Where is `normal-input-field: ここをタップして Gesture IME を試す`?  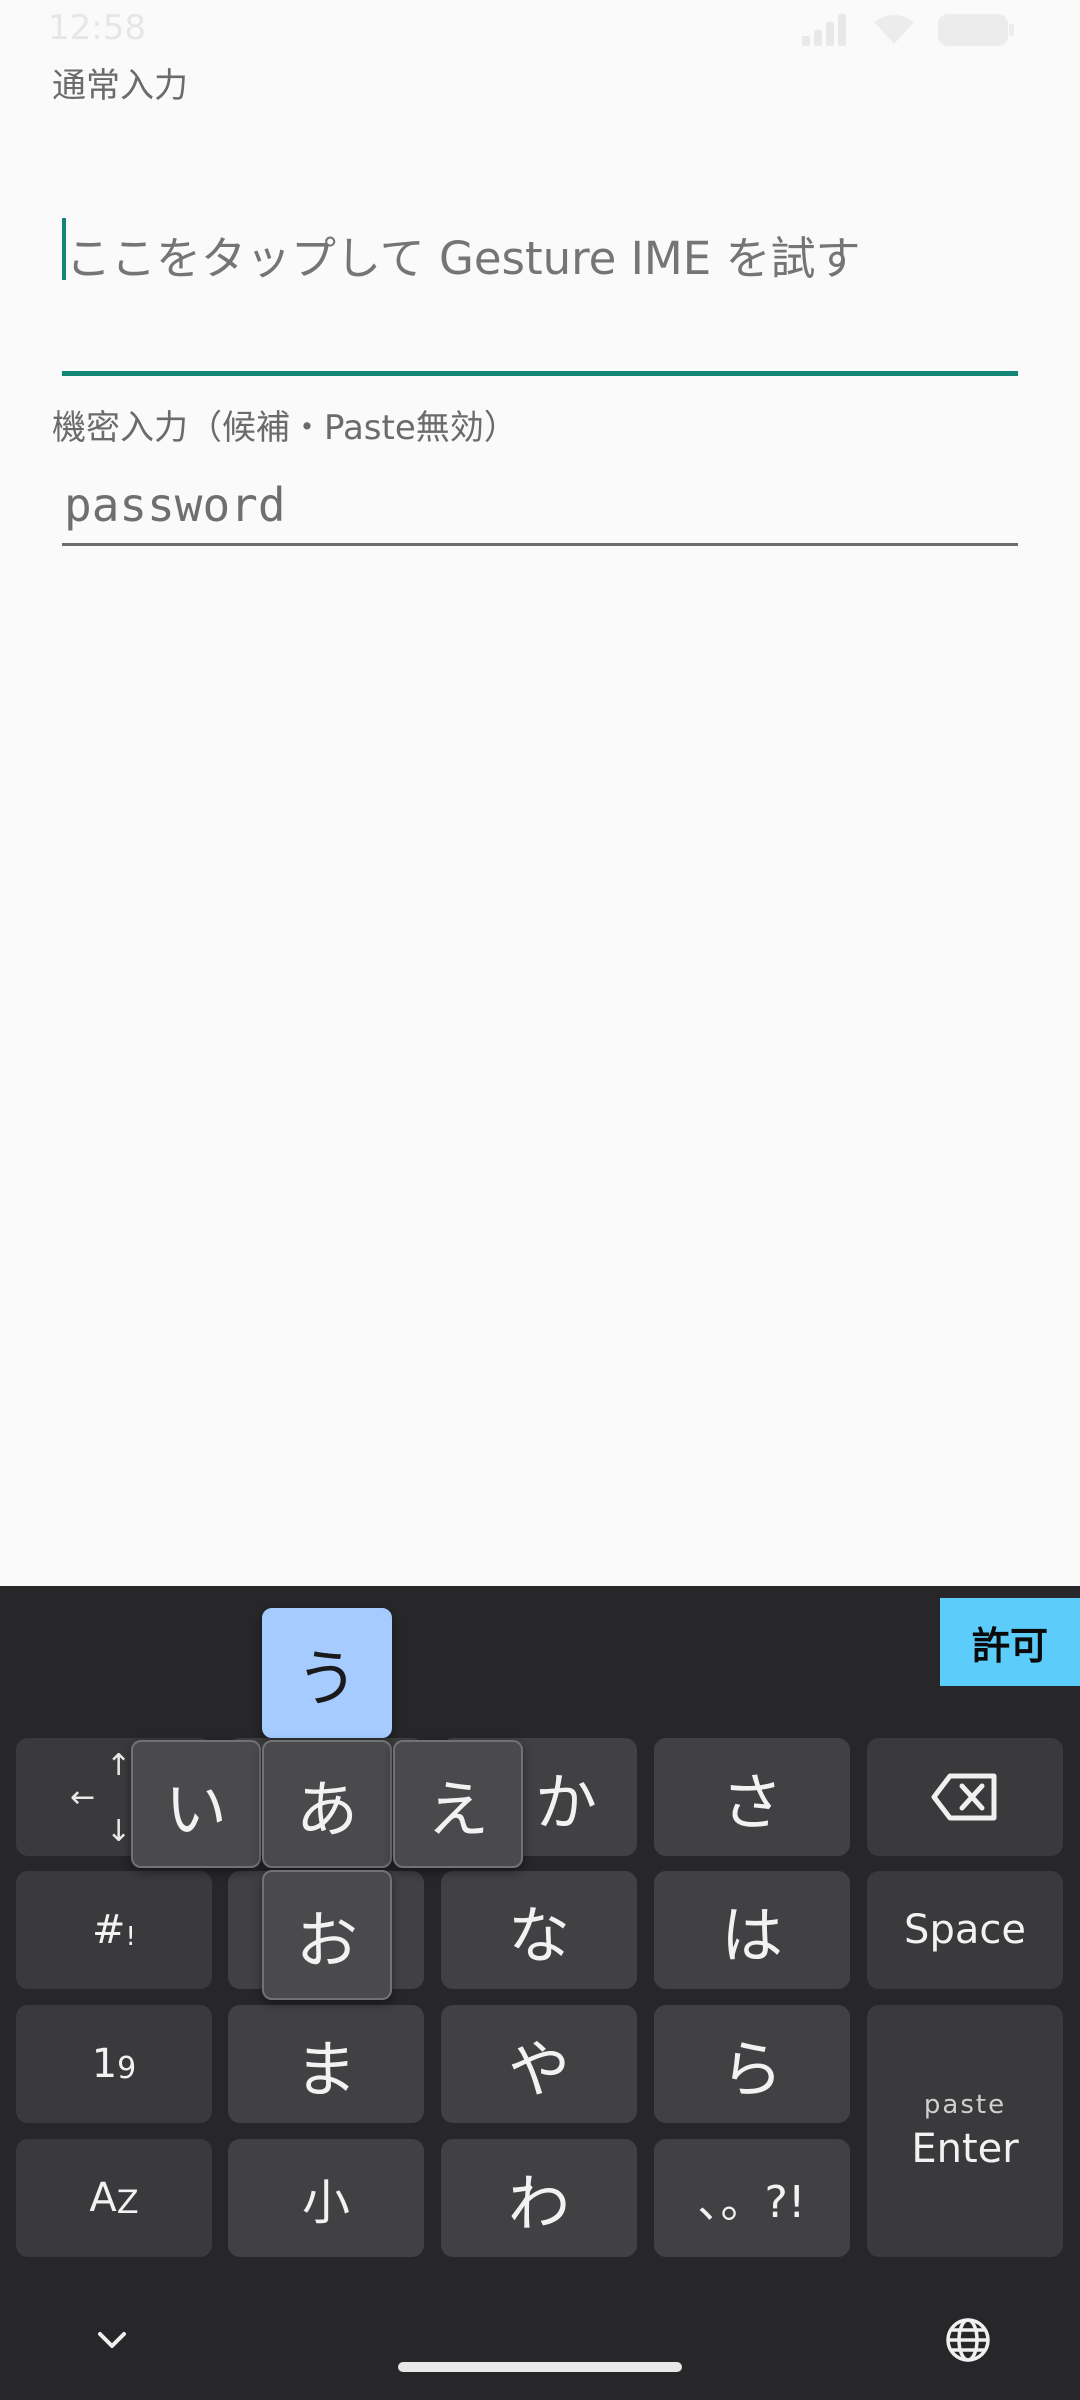
normal-input-field: ここをタップして Gesture IME を試す is located at coordinates (540, 288).